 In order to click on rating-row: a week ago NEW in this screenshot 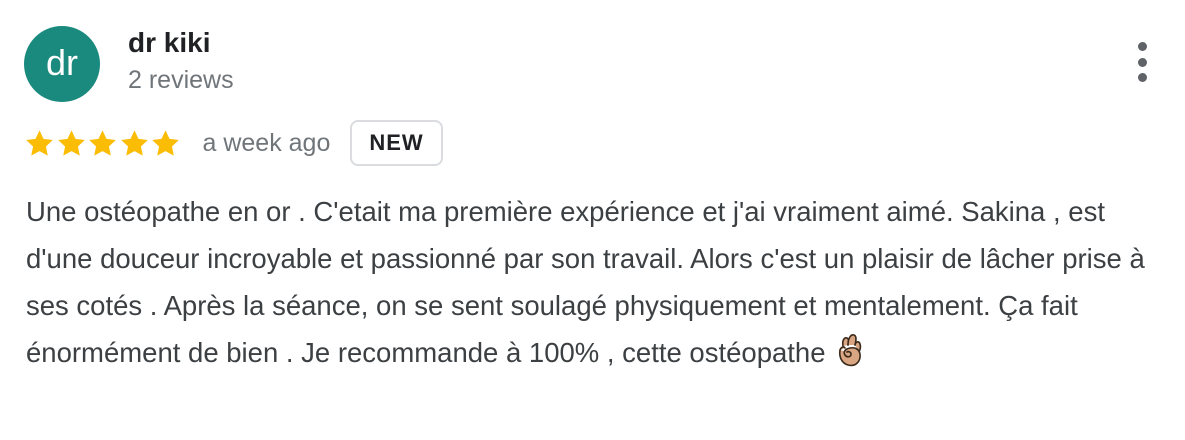, I will do `click(233, 143)`.